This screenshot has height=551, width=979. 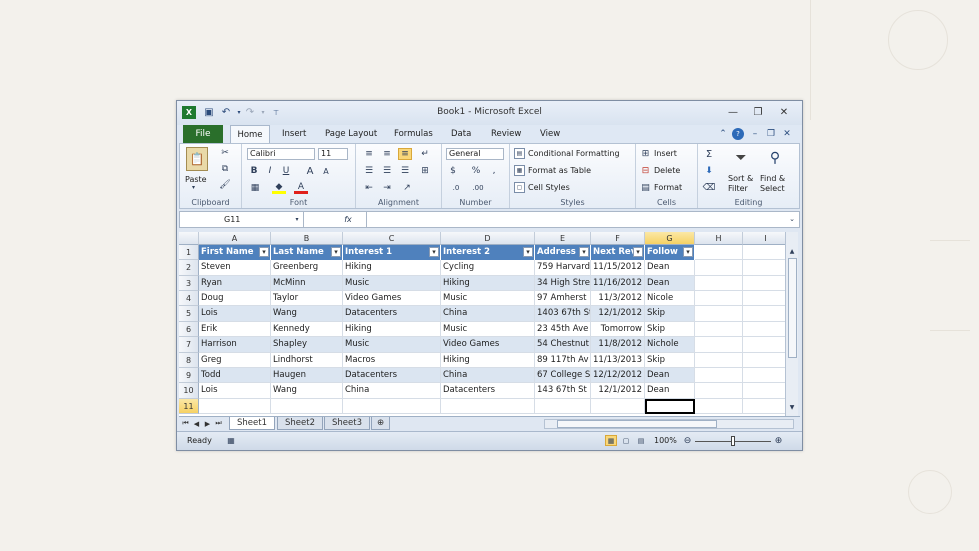 What do you see at coordinates (488, 299) in the screenshot?
I see `table-cell: Music` at bounding box center [488, 299].